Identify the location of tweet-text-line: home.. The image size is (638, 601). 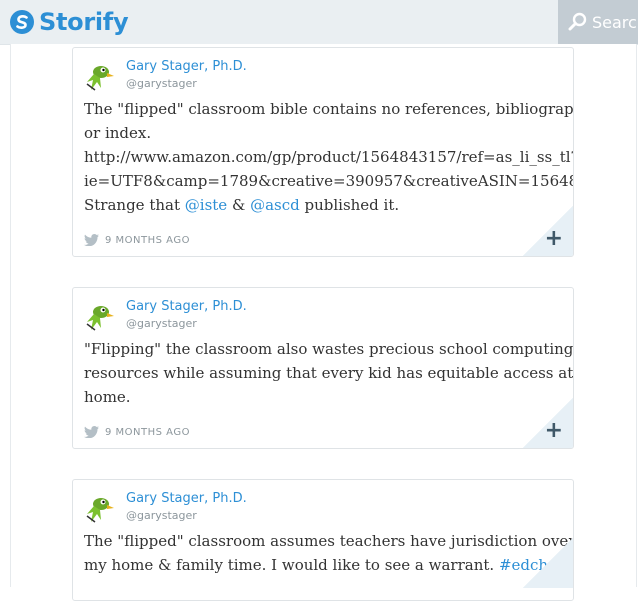
(107, 397).